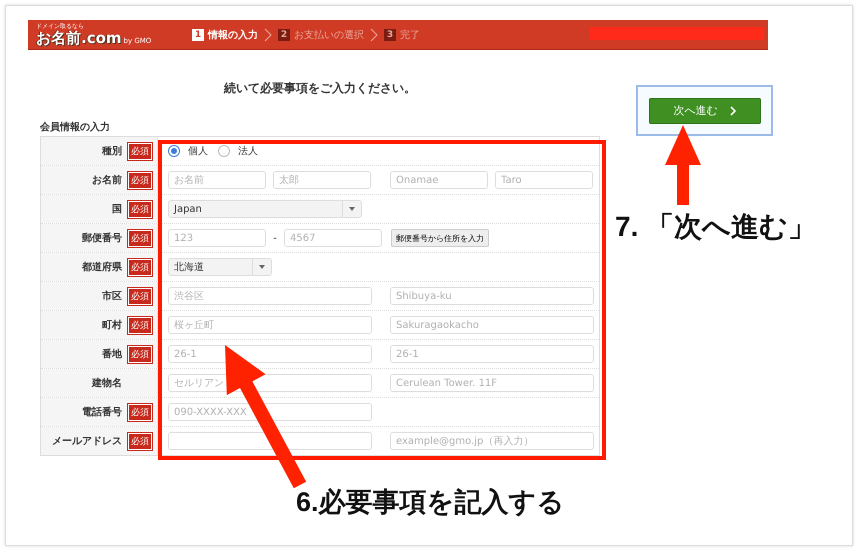 This screenshot has height=553, width=860. What do you see at coordinates (112, 296) in the screenshot?
I see `field-label: 市区` at bounding box center [112, 296].